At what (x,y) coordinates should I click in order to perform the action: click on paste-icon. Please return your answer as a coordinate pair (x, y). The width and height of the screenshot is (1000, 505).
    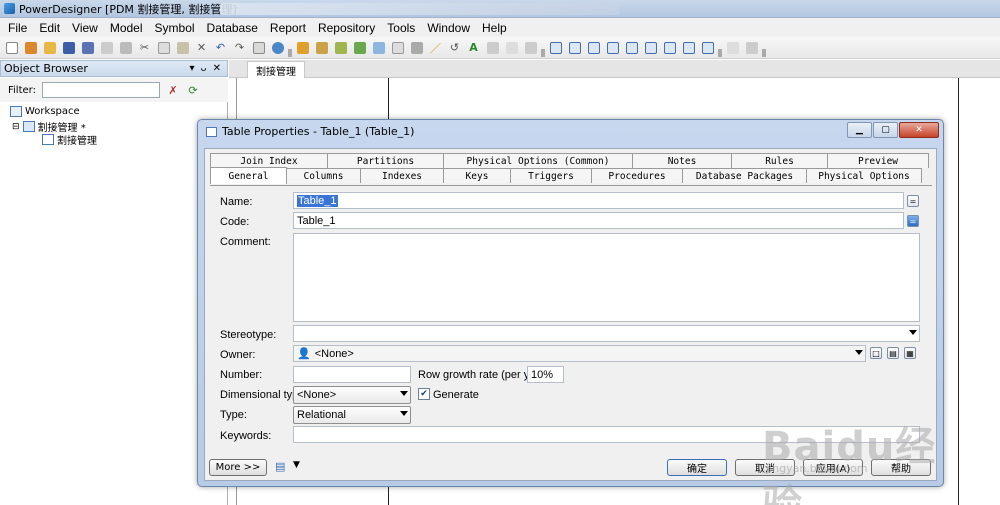
    Looking at the image, I should click on (182, 47).